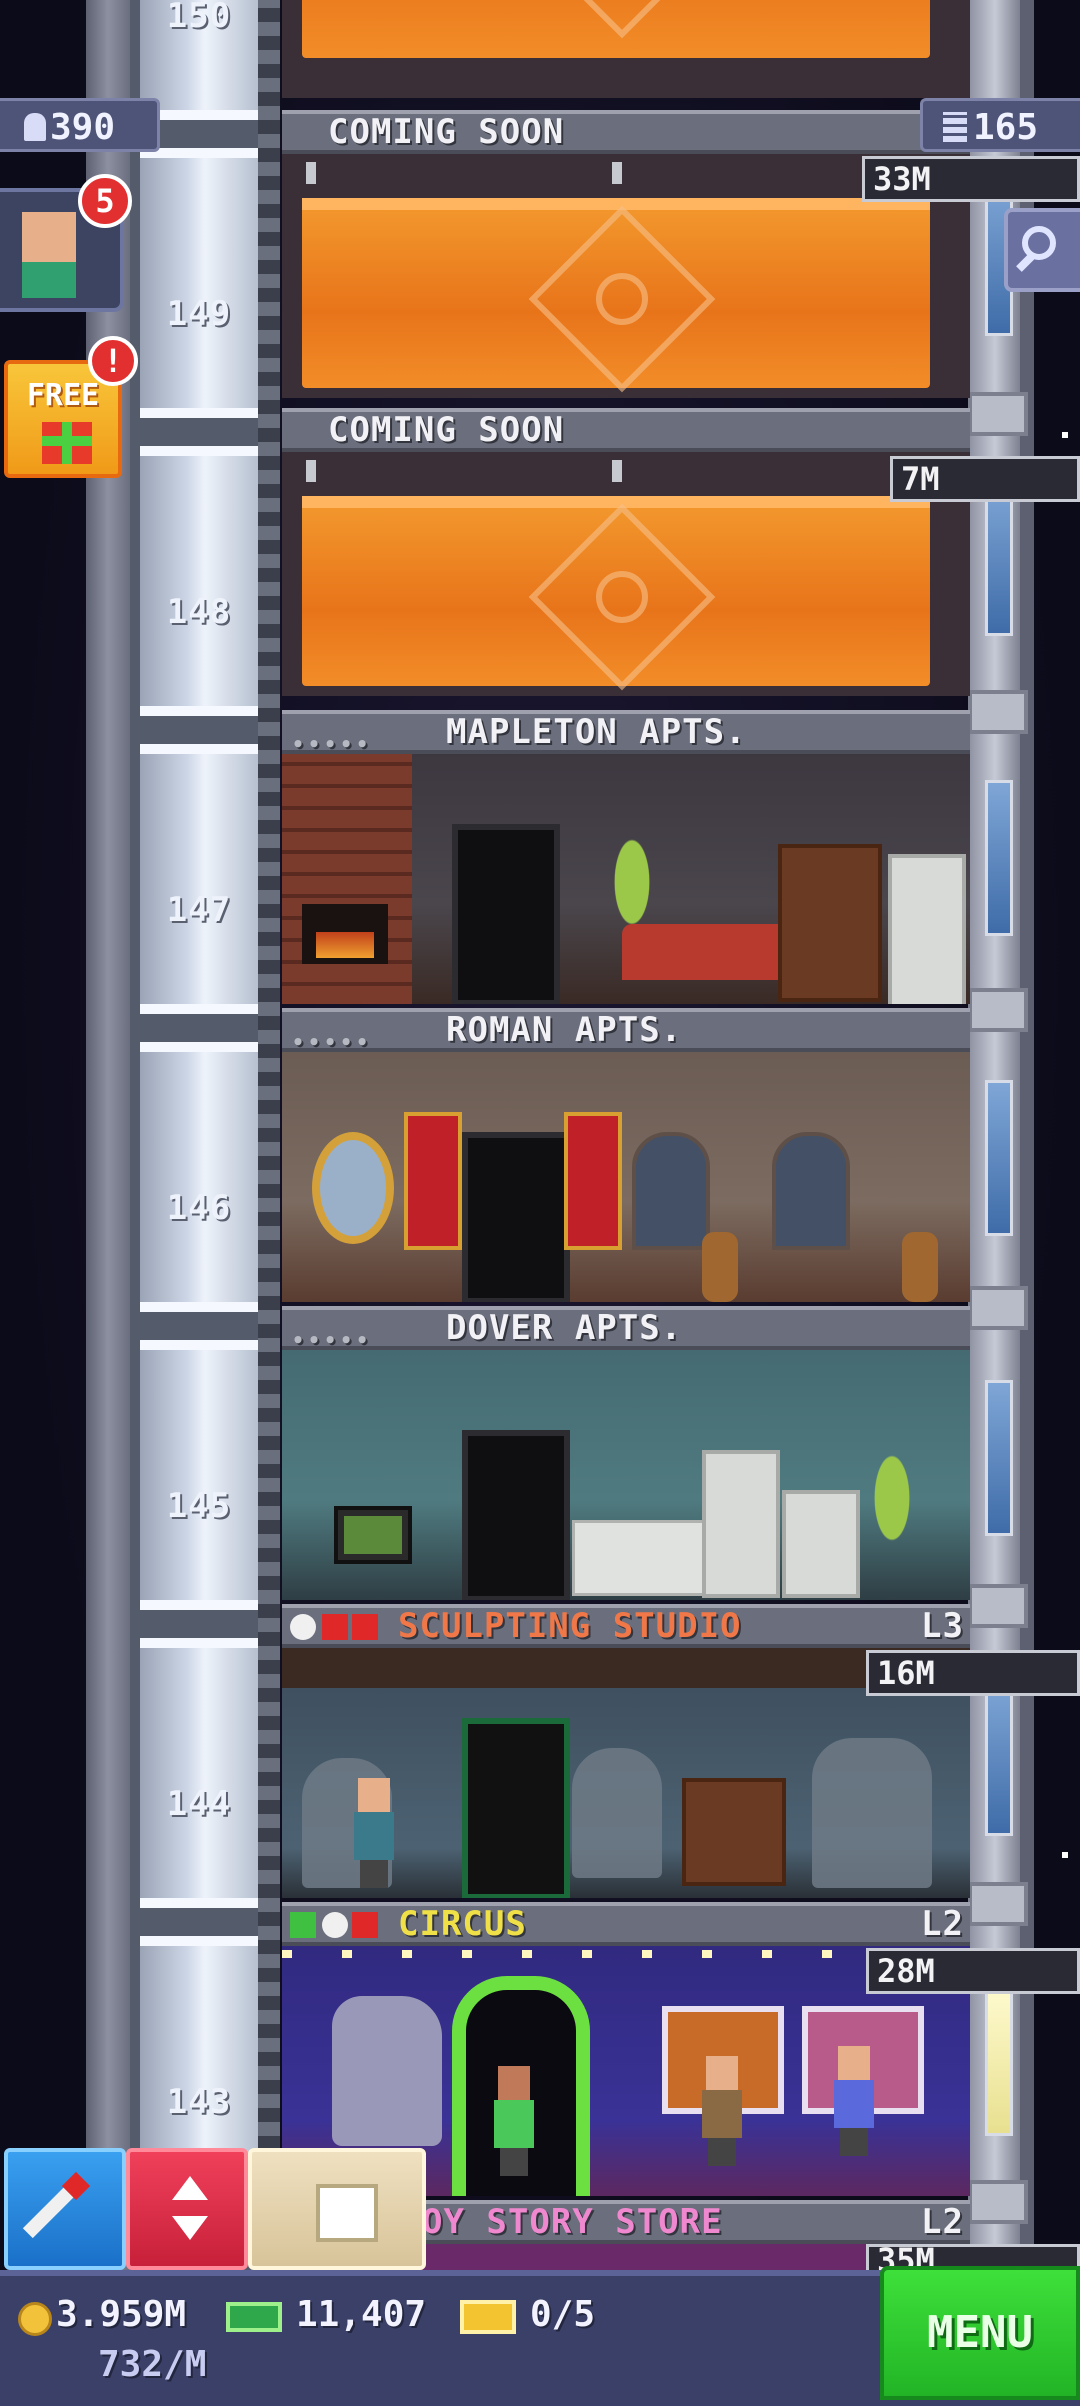 Image resolution: width=1080 pixels, height=2406 pixels. I want to click on free-alert-badge: !, so click(113, 361).